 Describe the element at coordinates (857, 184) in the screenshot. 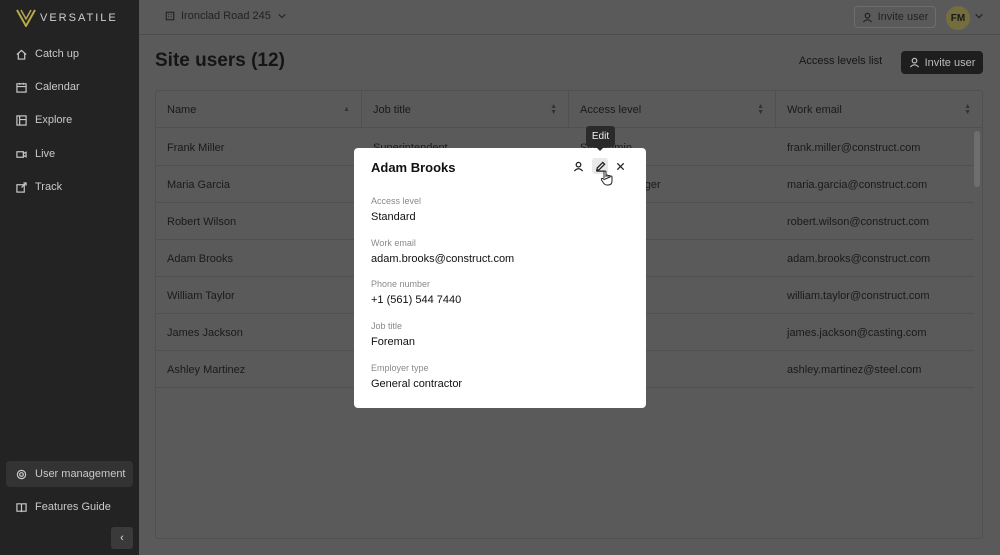

I see `cell-work-email: maria.garcia@construct.com` at that location.